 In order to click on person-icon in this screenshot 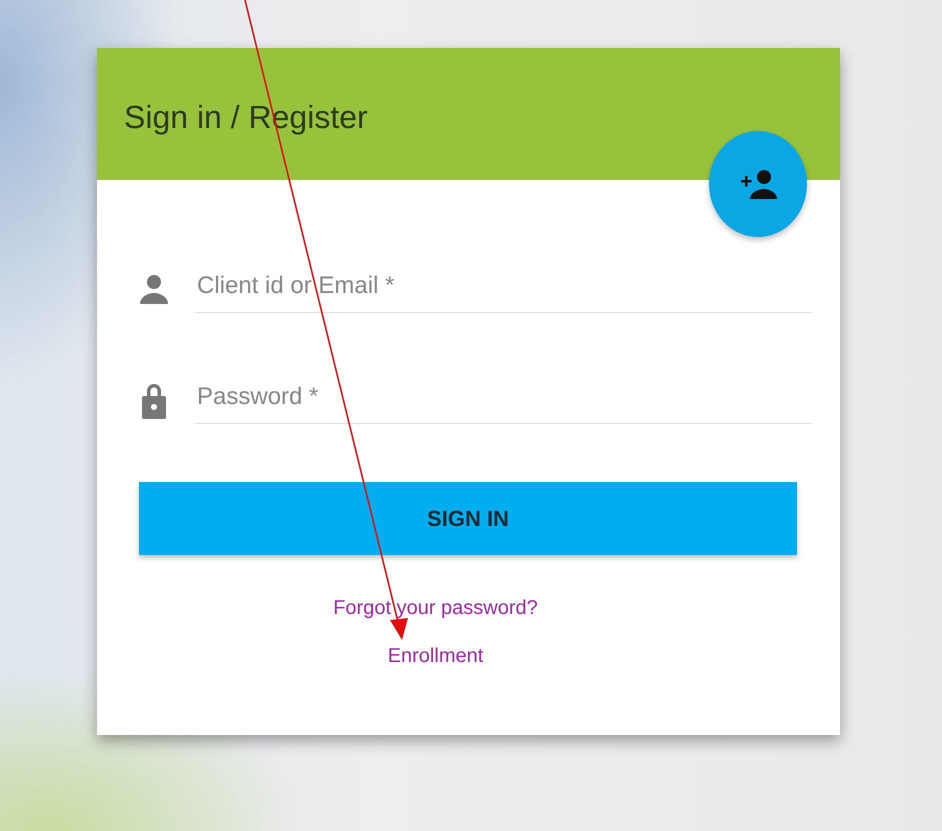, I will do `click(154, 289)`.